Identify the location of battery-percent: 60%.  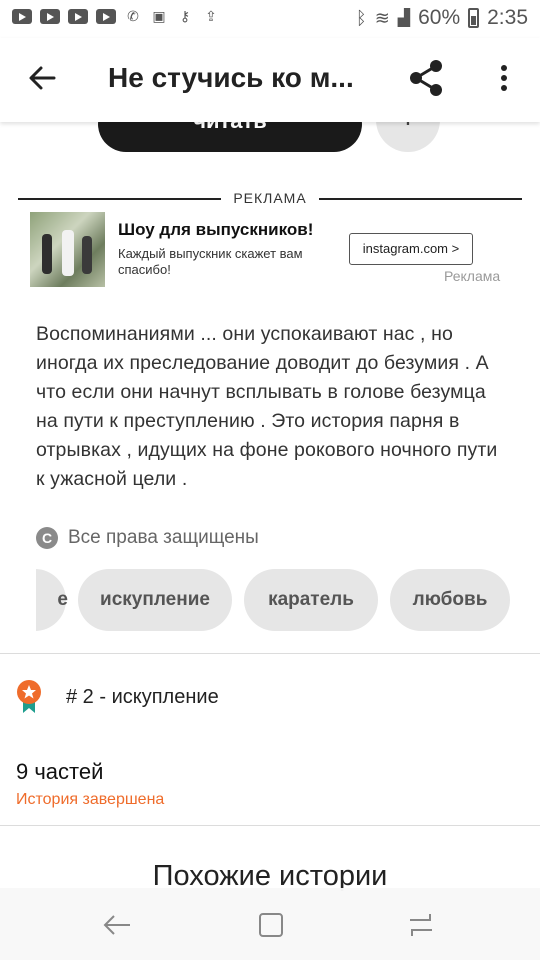
(439, 17).